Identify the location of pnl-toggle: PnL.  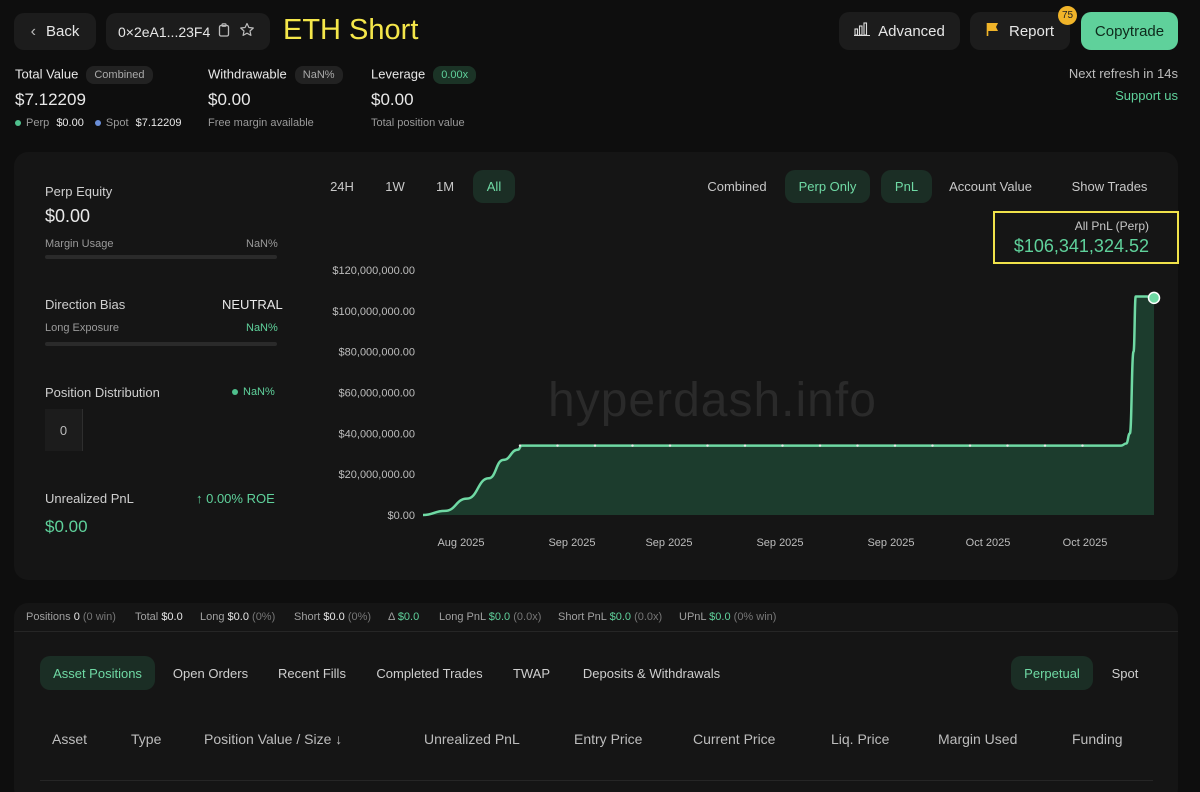
(906, 186).